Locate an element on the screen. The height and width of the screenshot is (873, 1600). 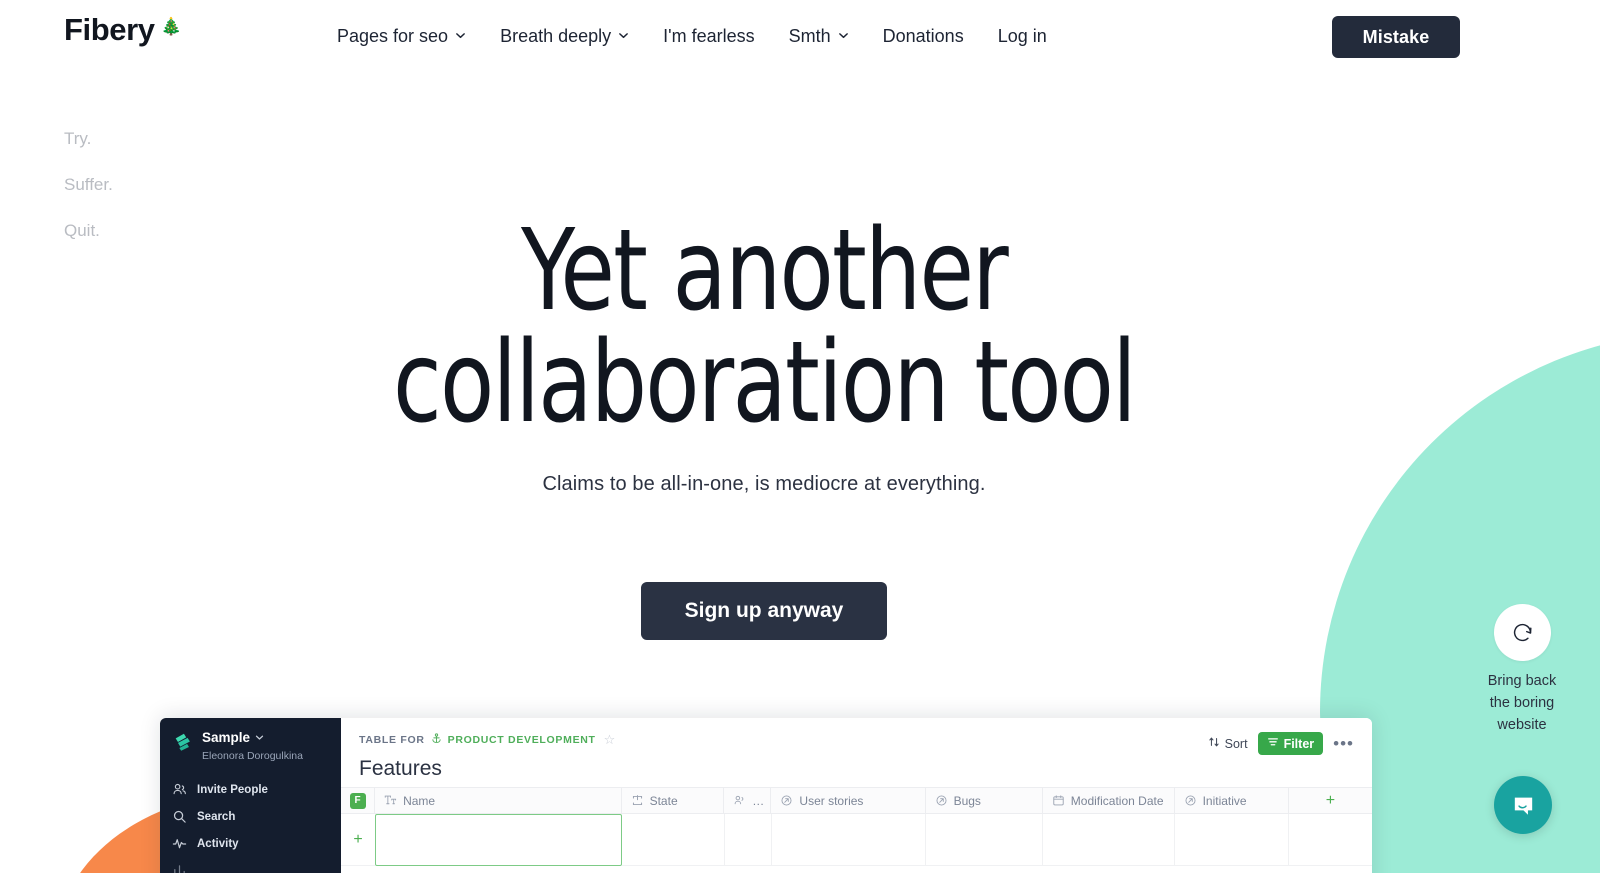
nav-item-donations: Donations is located at coordinates (923, 36).